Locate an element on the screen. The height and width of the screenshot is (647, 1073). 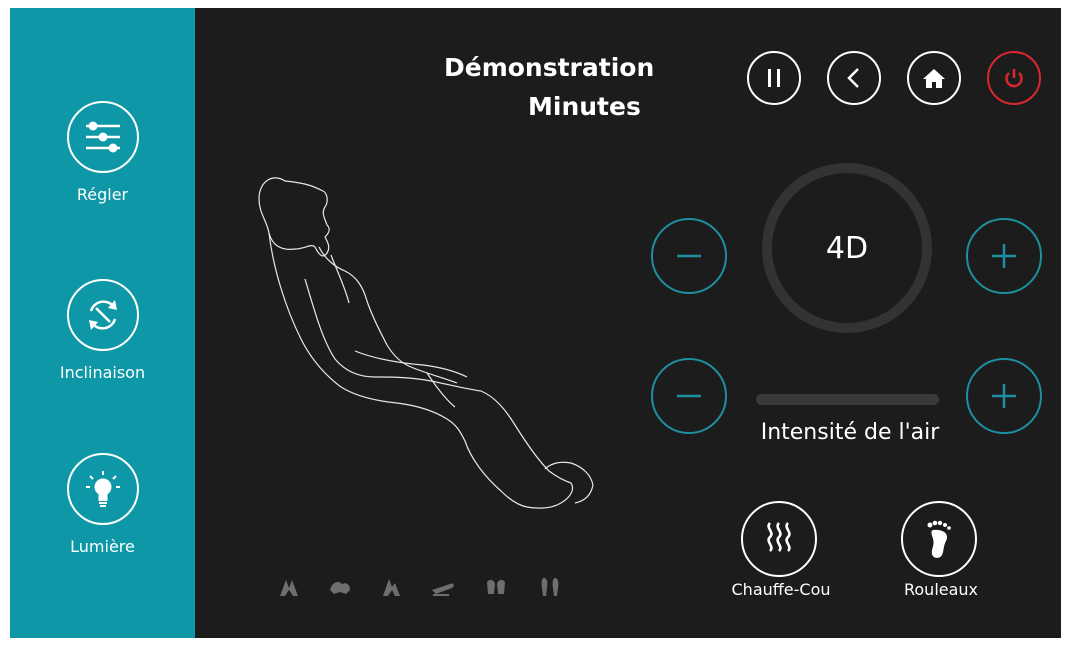
mode-calf-icon is located at coordinates (496, 587).